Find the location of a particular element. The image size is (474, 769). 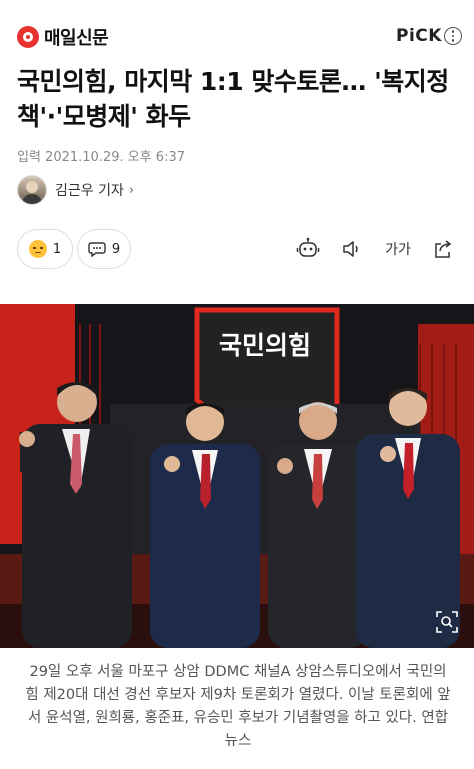

pick-label: PiCK is located at coordinates (419, 36).